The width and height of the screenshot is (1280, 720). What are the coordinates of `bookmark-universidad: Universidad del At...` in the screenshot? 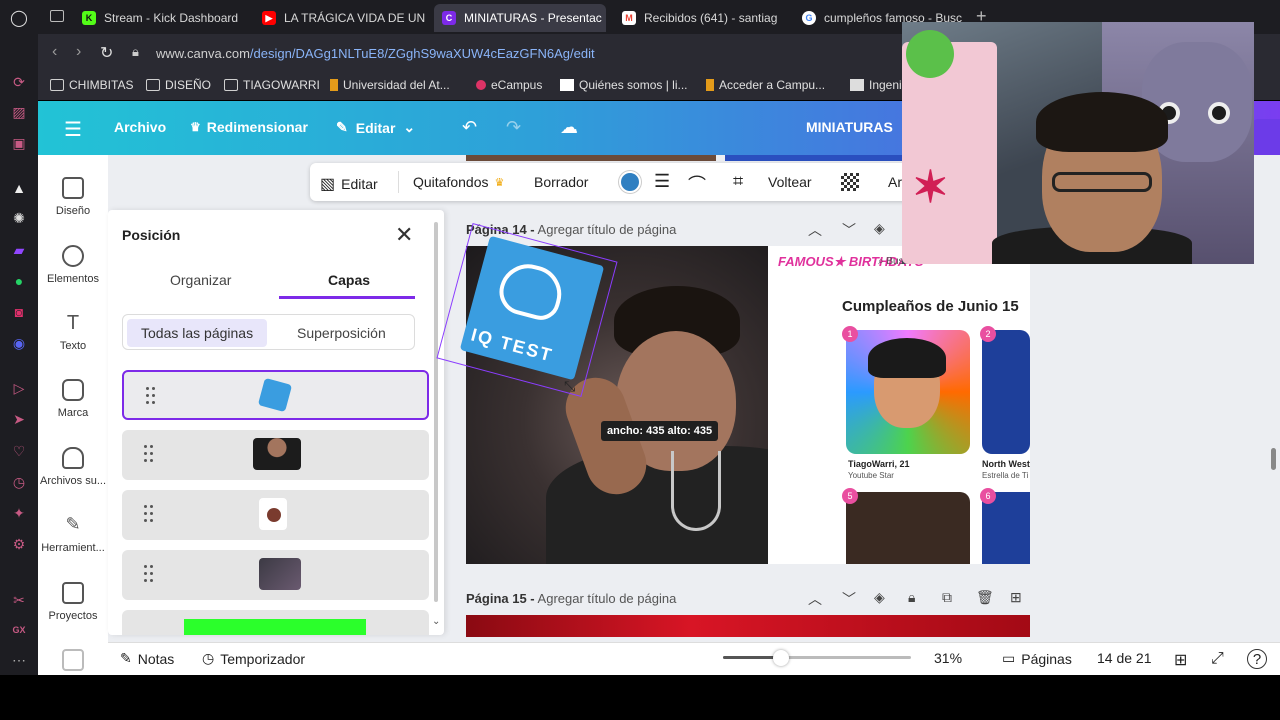 It's located at (390, 85).